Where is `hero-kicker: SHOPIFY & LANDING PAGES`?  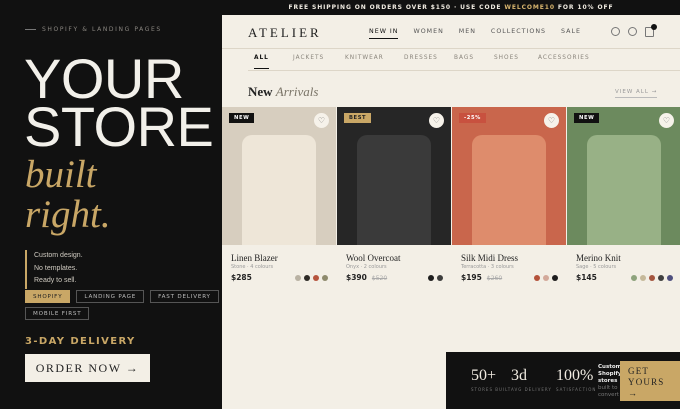
hero-kicker: SHOPIFY & LANDING PAGES is located at coordinates (93, 29).